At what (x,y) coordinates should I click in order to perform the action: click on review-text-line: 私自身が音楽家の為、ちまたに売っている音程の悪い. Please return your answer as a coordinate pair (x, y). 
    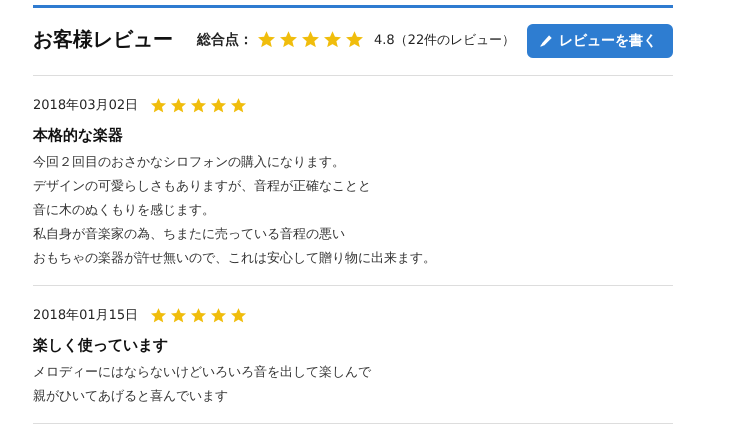
    Looking at the image, I should click on (189, 235).